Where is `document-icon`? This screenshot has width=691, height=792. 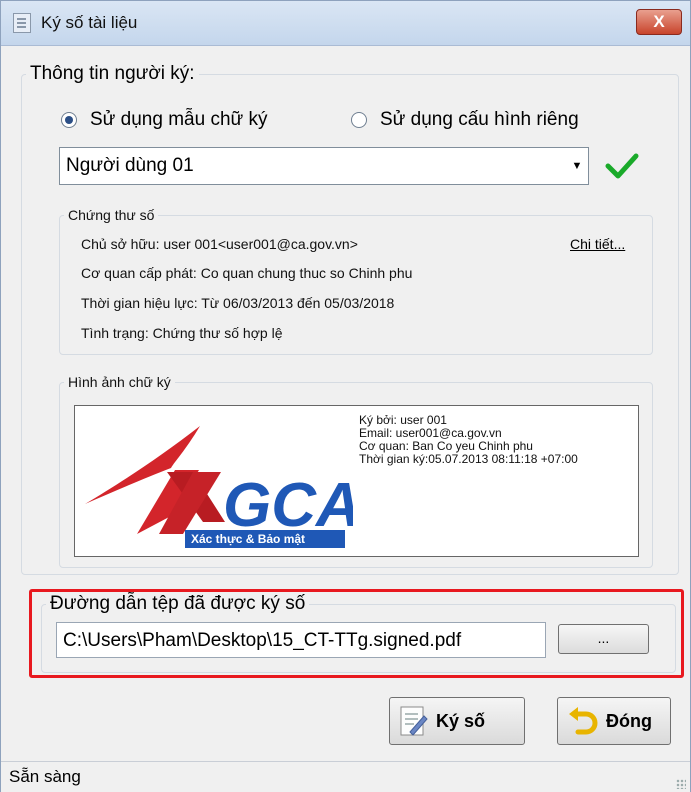
document-icon is located at coordinates (22, 23).